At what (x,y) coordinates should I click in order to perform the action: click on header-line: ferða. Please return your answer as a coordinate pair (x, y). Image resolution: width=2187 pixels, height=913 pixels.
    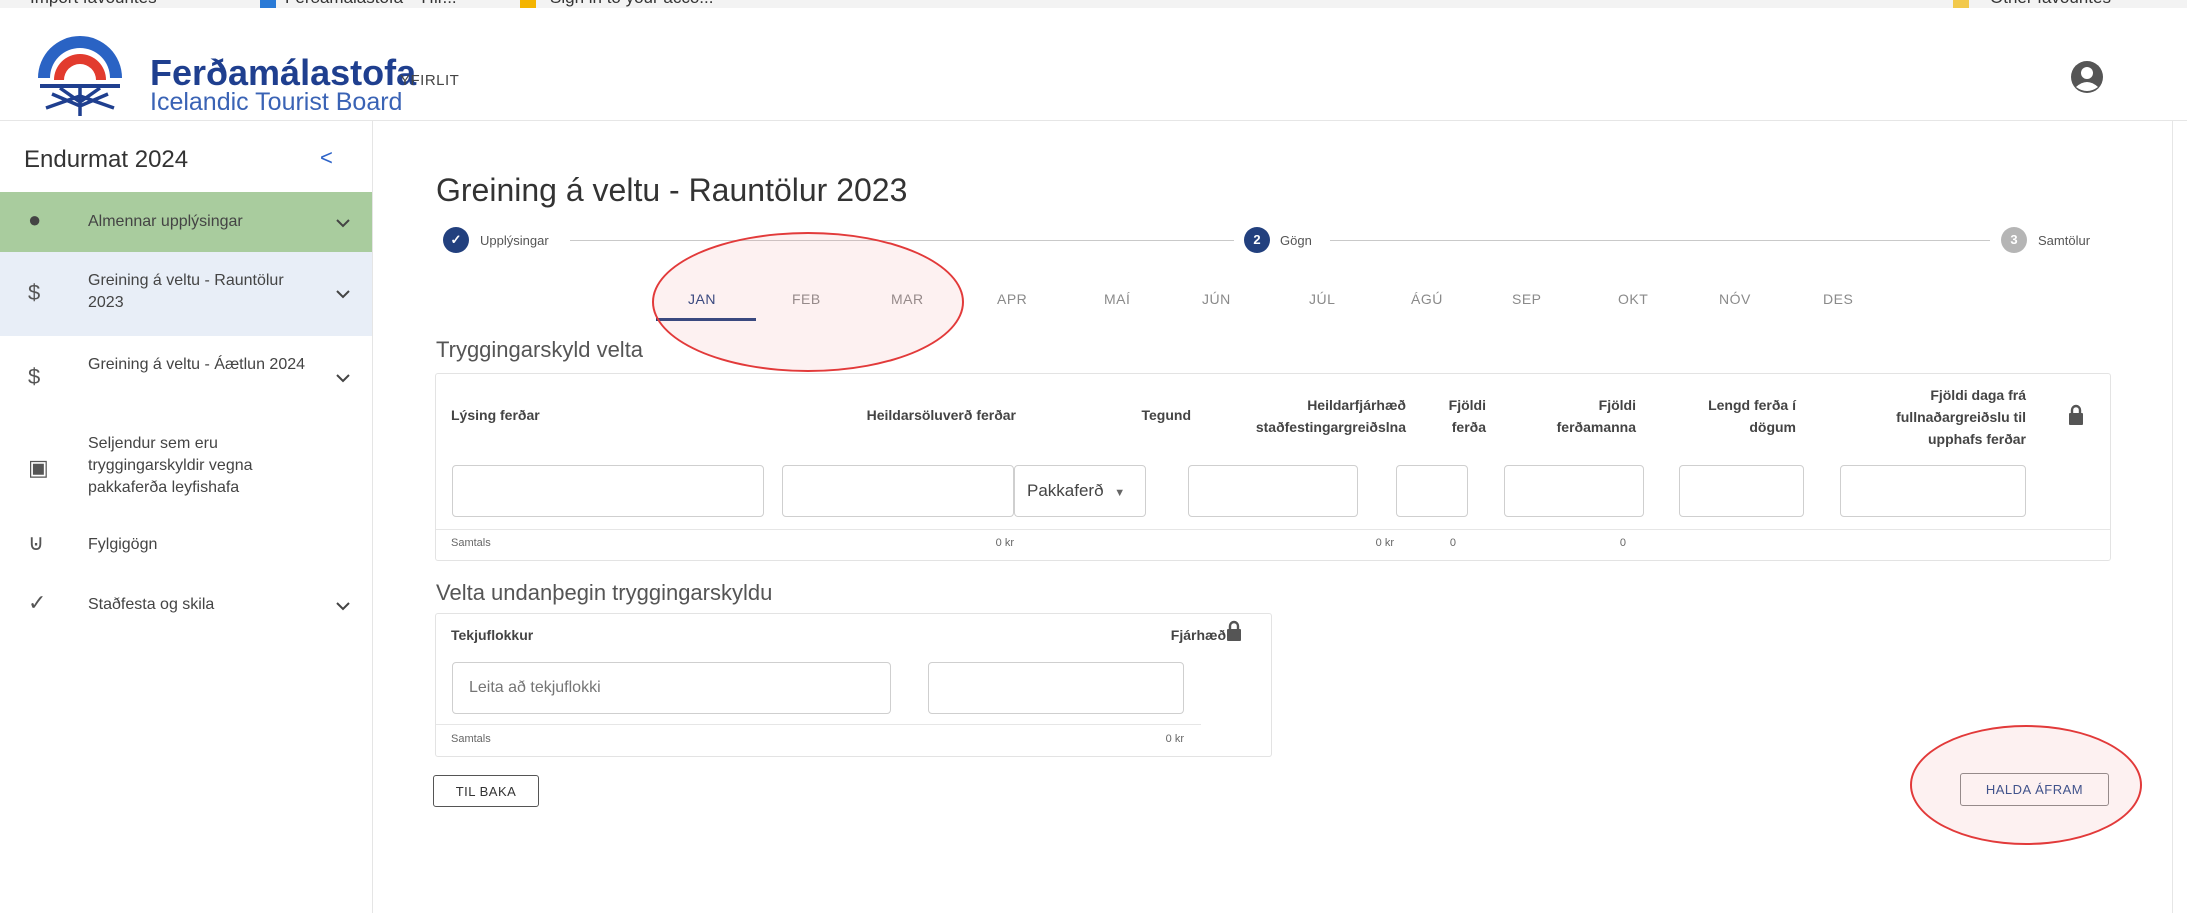
    Looking at the image, I should click on (1468, 427).